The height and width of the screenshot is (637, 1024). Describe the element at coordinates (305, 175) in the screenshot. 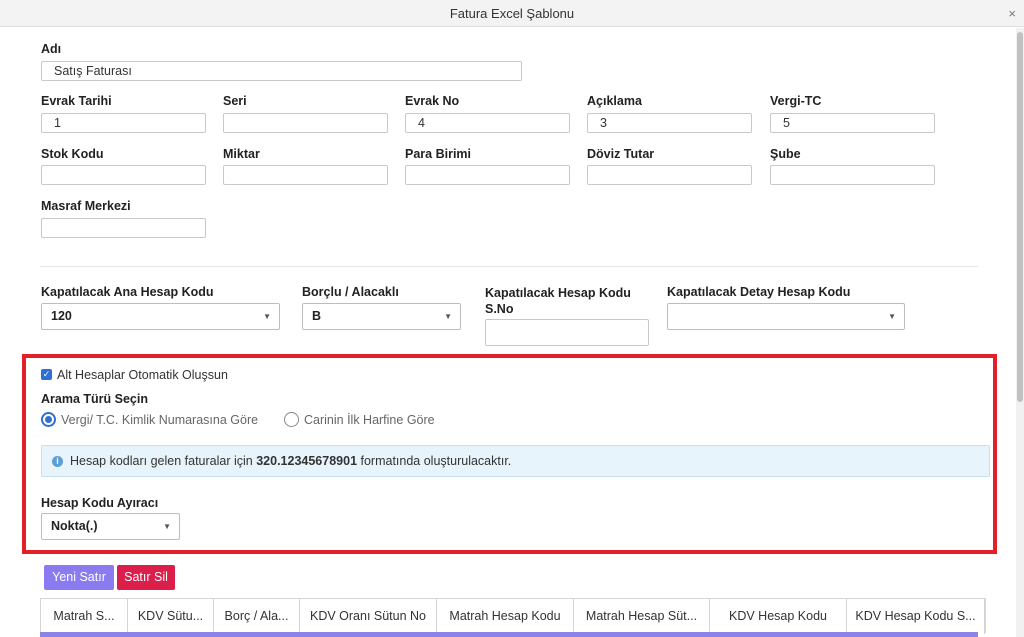

I see `miktar-input` at that location.